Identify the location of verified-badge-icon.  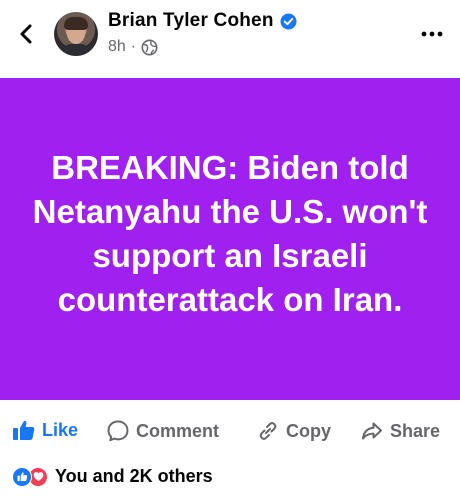
(288, 21).